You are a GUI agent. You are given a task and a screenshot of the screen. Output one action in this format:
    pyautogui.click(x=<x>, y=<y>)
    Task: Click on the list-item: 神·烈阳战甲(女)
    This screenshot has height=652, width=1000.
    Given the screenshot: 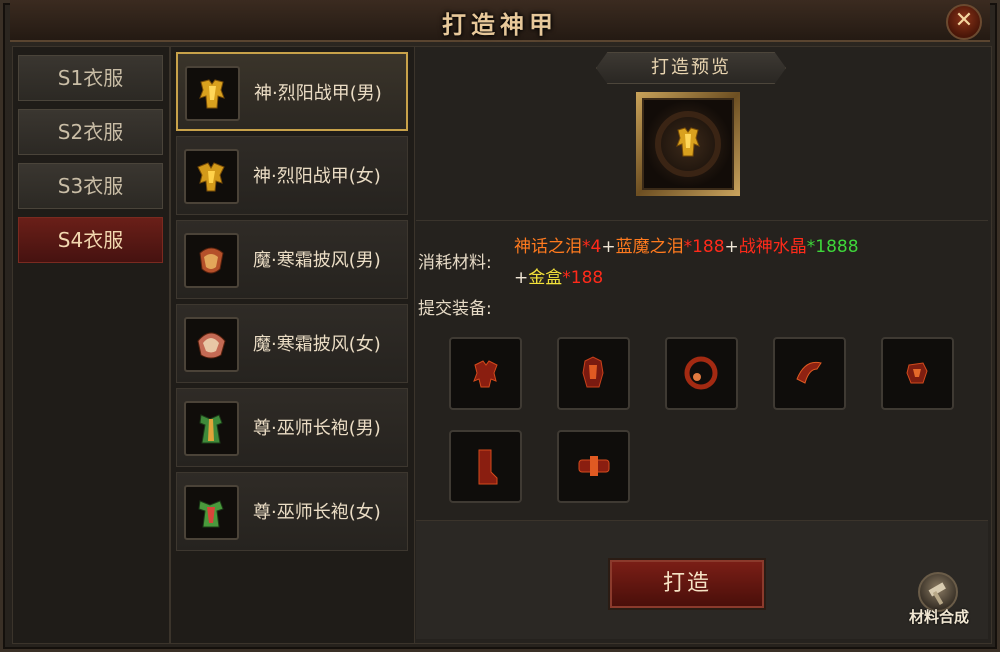 What is the action you would take?
    pyautogui.click(x=292, y=175)
    